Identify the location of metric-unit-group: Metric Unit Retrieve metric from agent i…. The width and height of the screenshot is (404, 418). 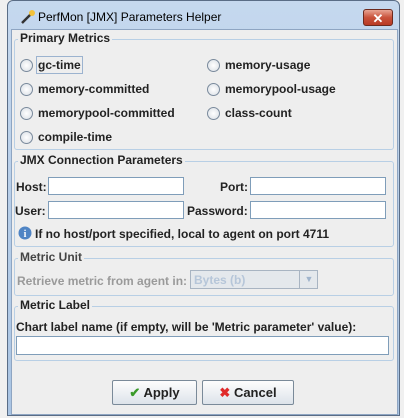
(204, 273).